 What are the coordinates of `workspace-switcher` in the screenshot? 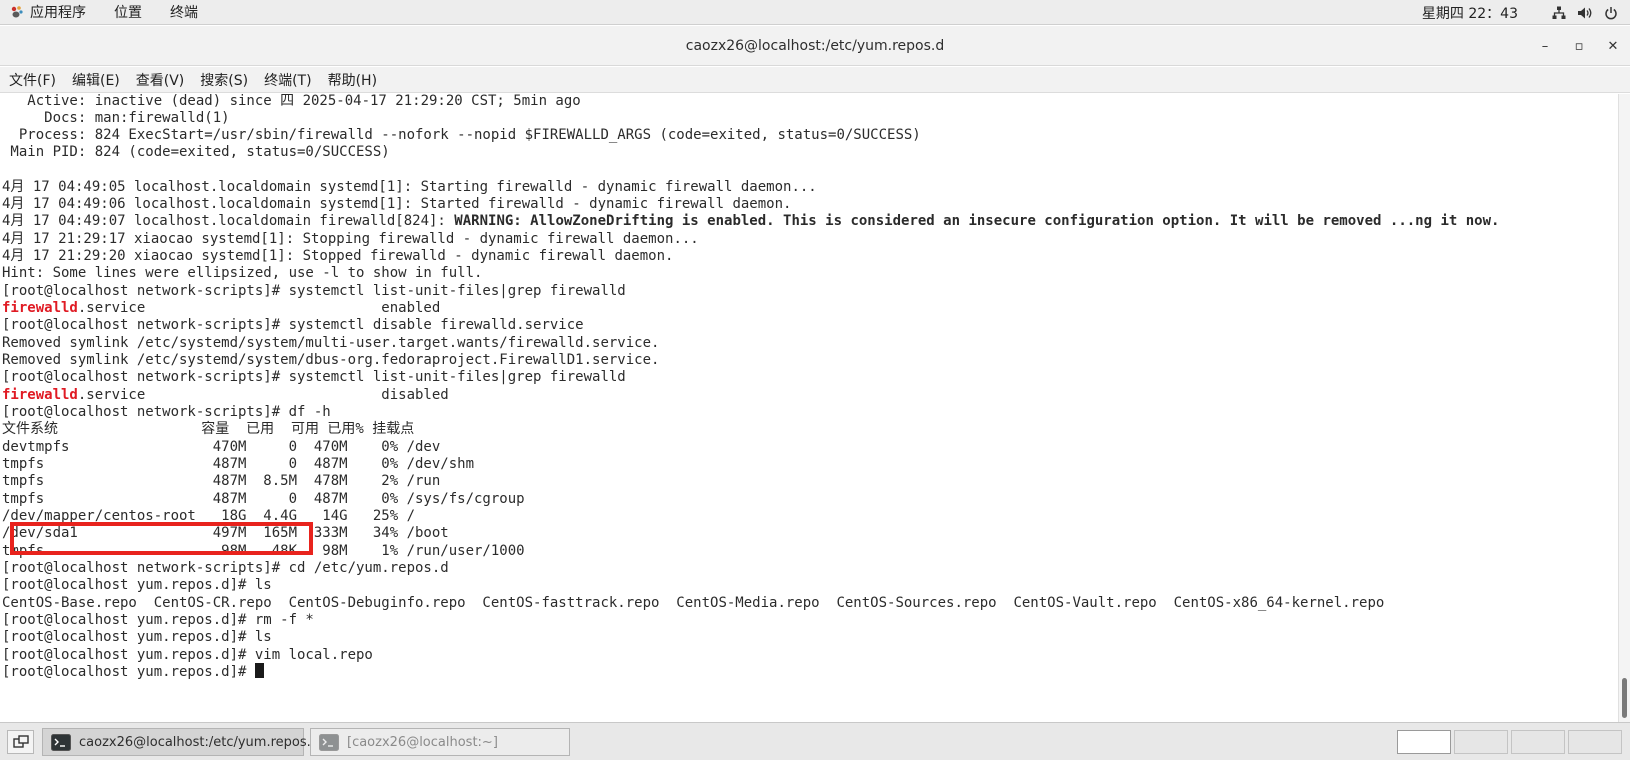 It's located at (1508, 742).